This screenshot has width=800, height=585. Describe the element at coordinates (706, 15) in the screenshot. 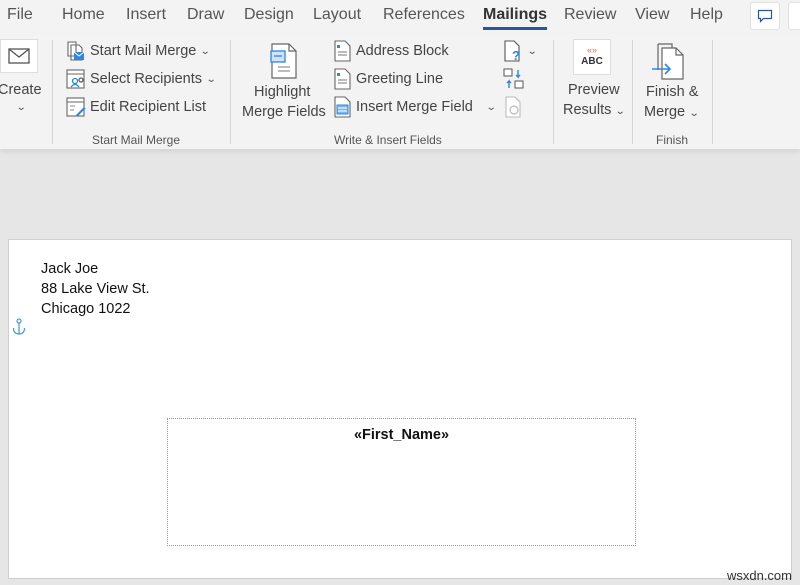

I see `tab-help: Help` at that location.